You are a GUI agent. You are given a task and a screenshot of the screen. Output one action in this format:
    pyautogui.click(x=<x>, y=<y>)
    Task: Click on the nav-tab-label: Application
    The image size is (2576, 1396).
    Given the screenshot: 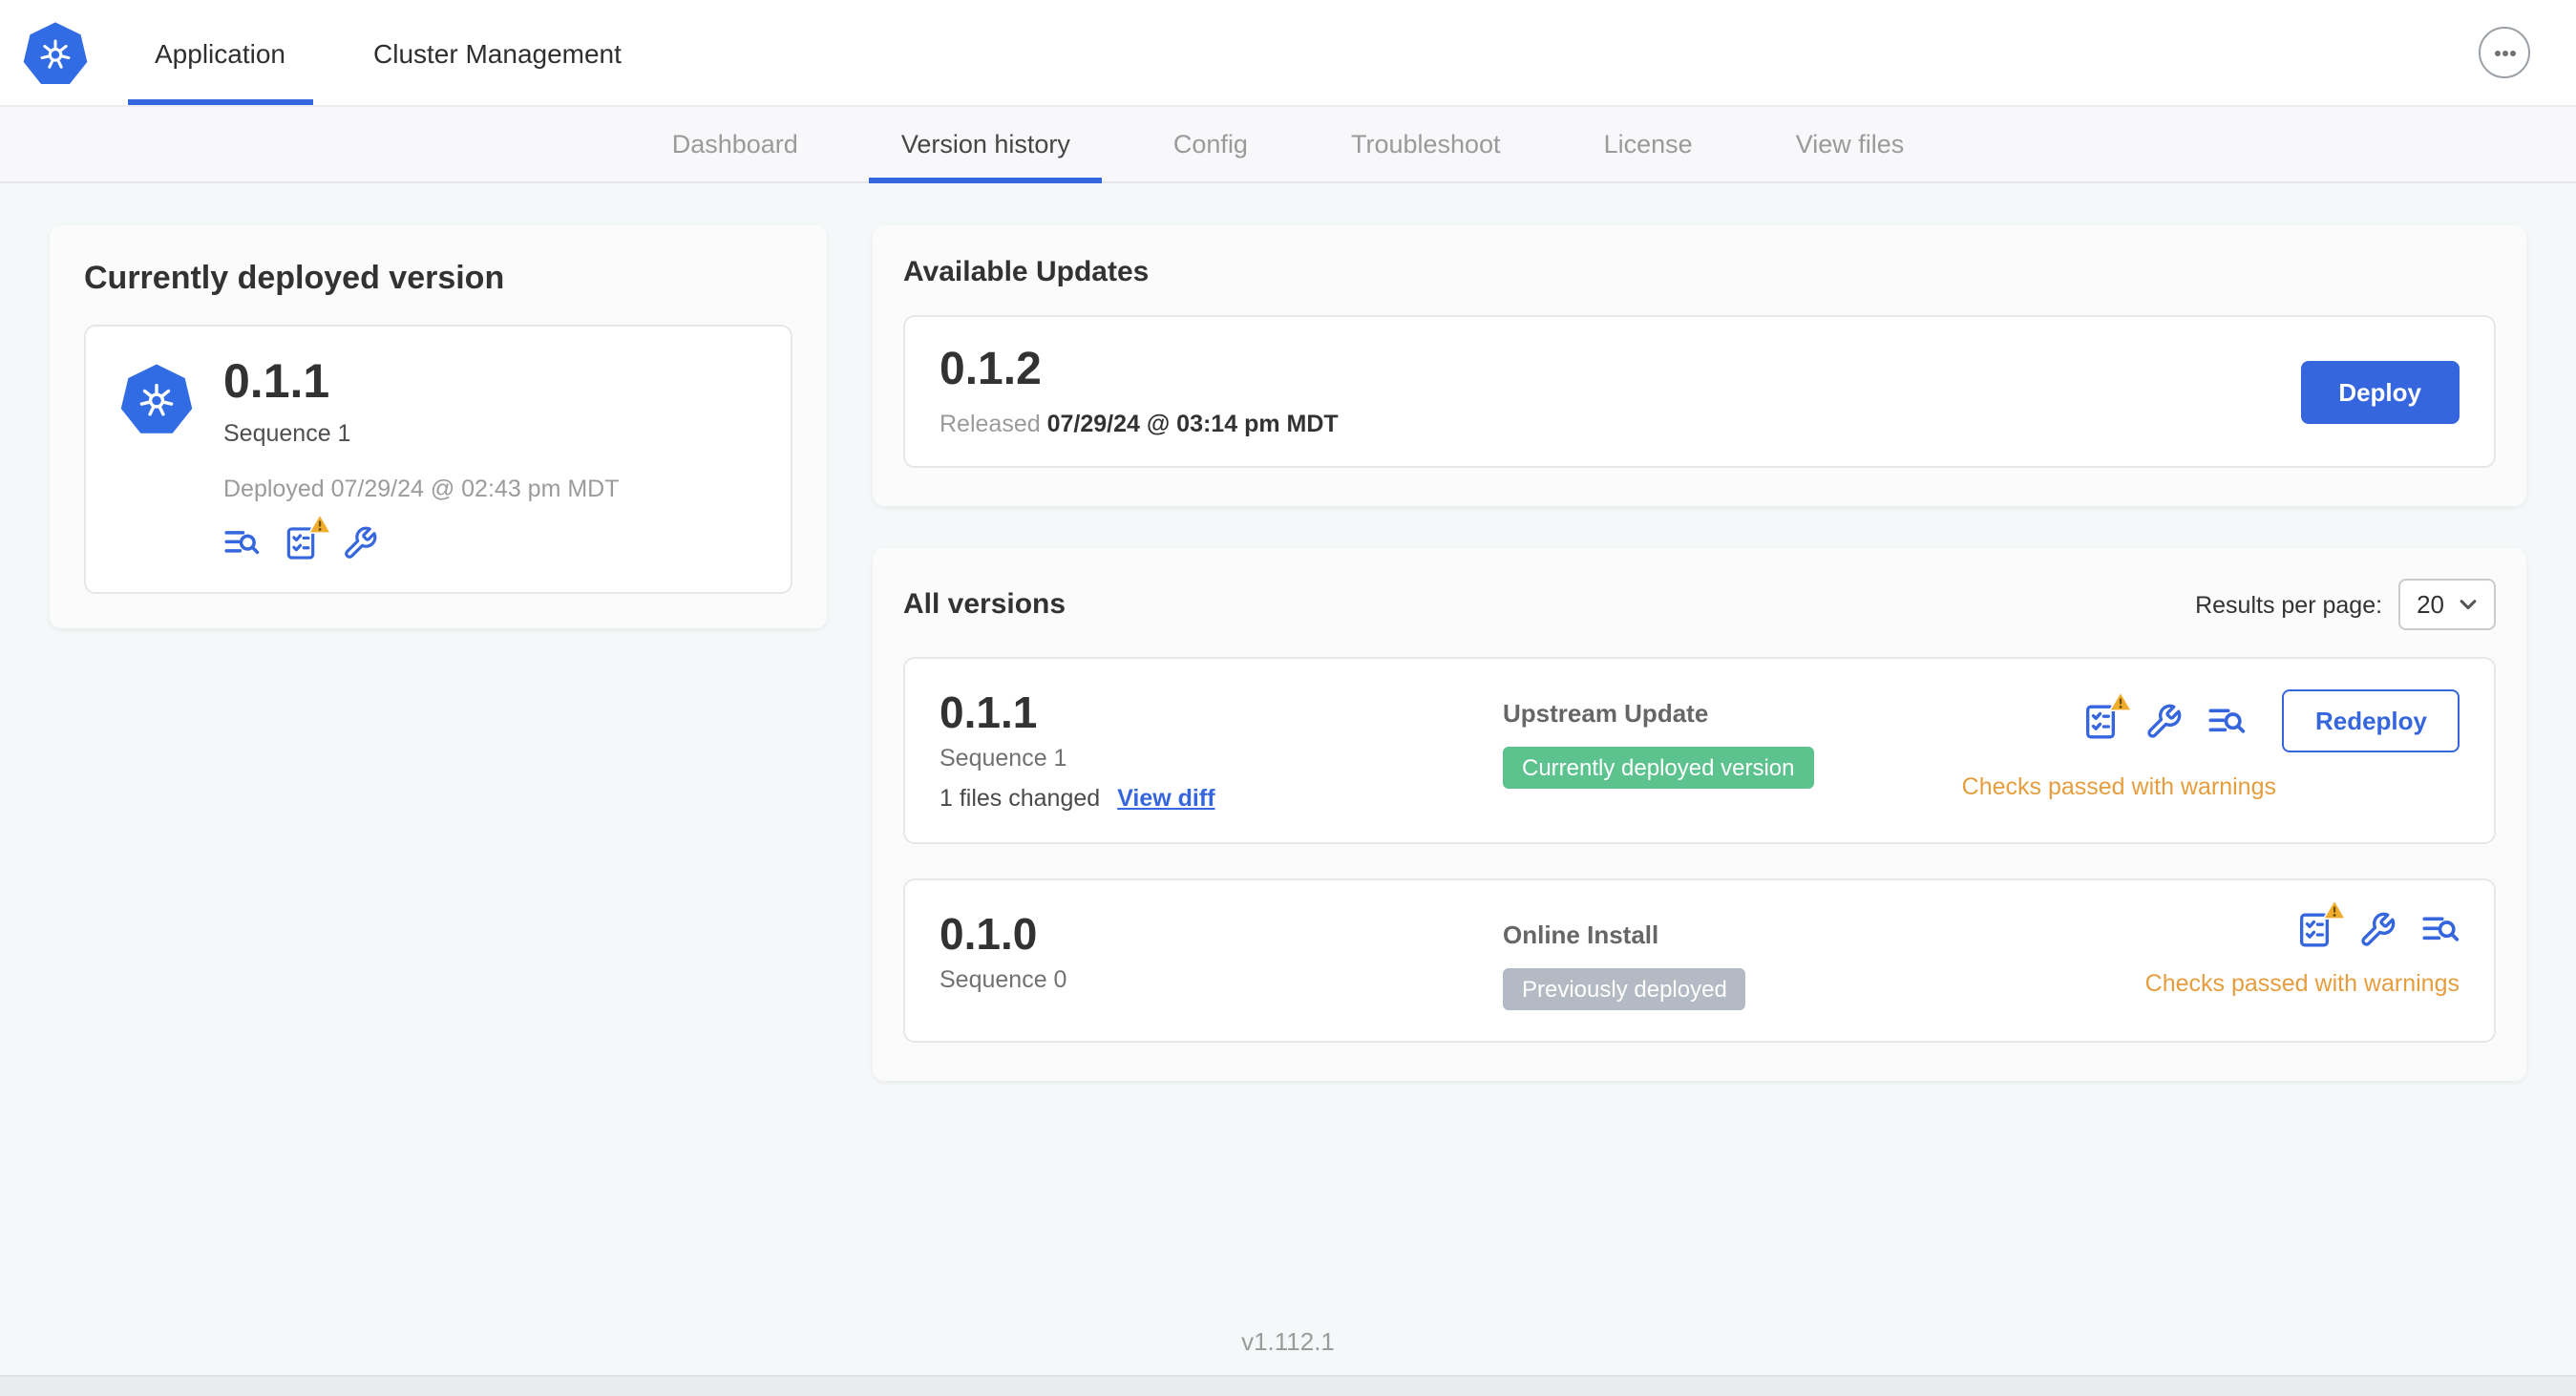 What is the action you would take?
    pyautogui.click(x=220, y=52)
    